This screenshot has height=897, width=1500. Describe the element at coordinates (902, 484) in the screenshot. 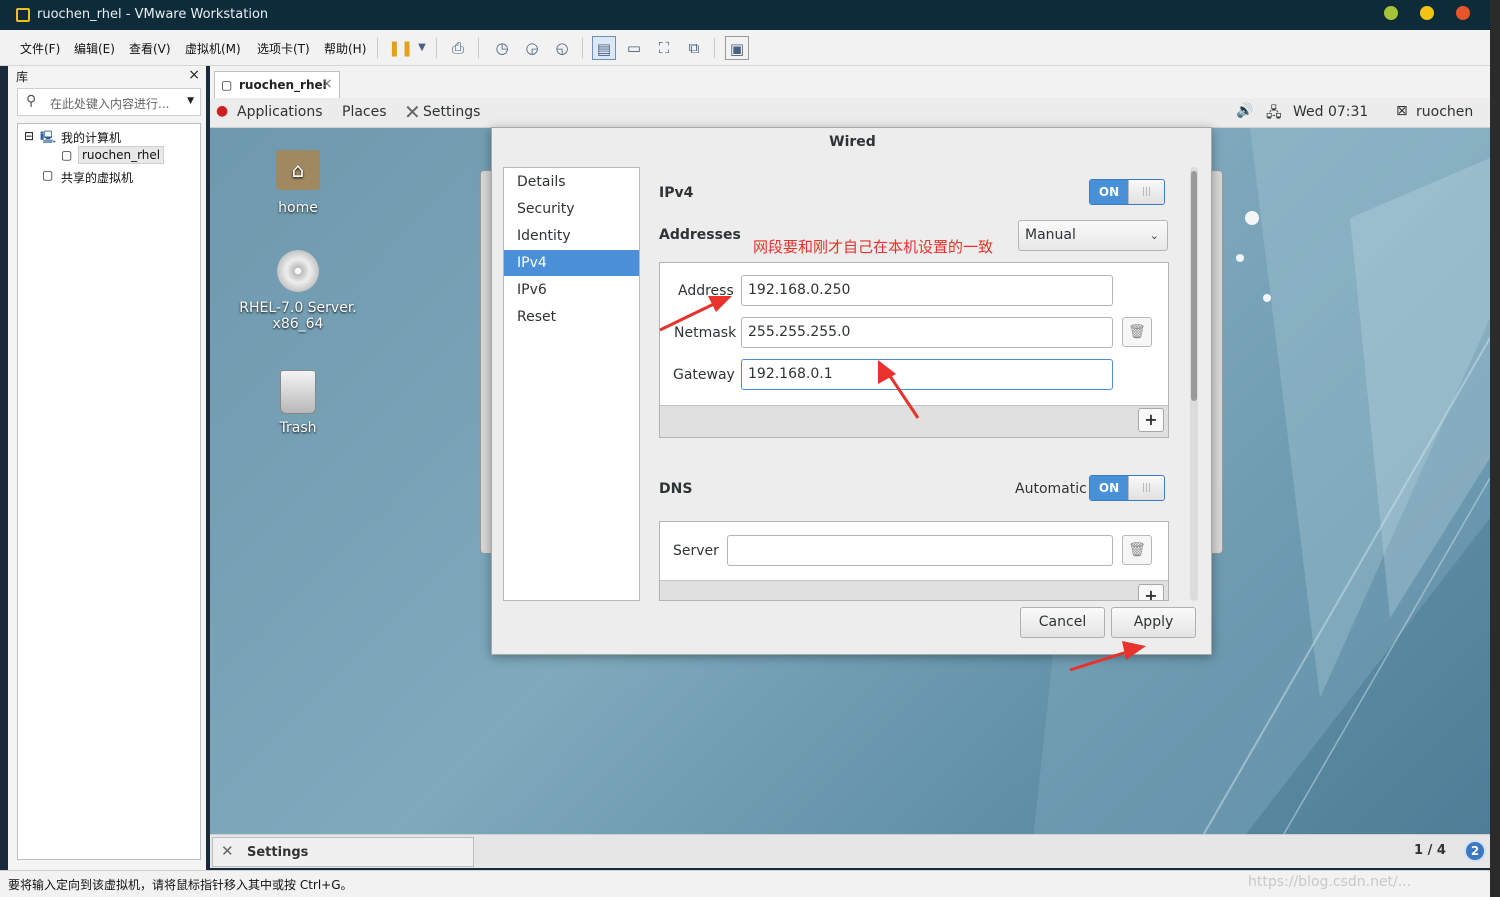

I see `annotation-arrows` at that location.